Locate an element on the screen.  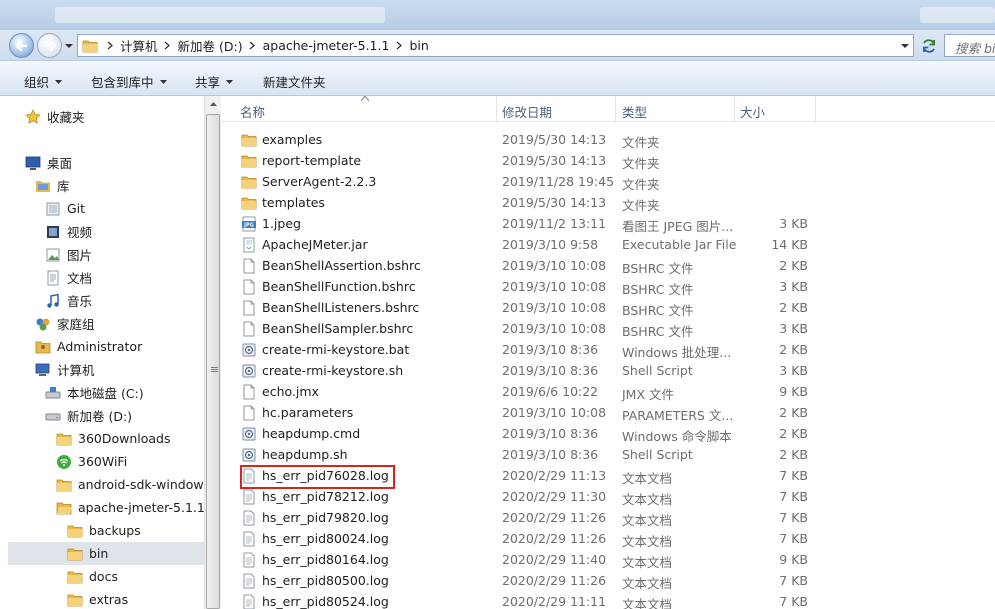
nav-git: Git is located at coordinates (65, 208).